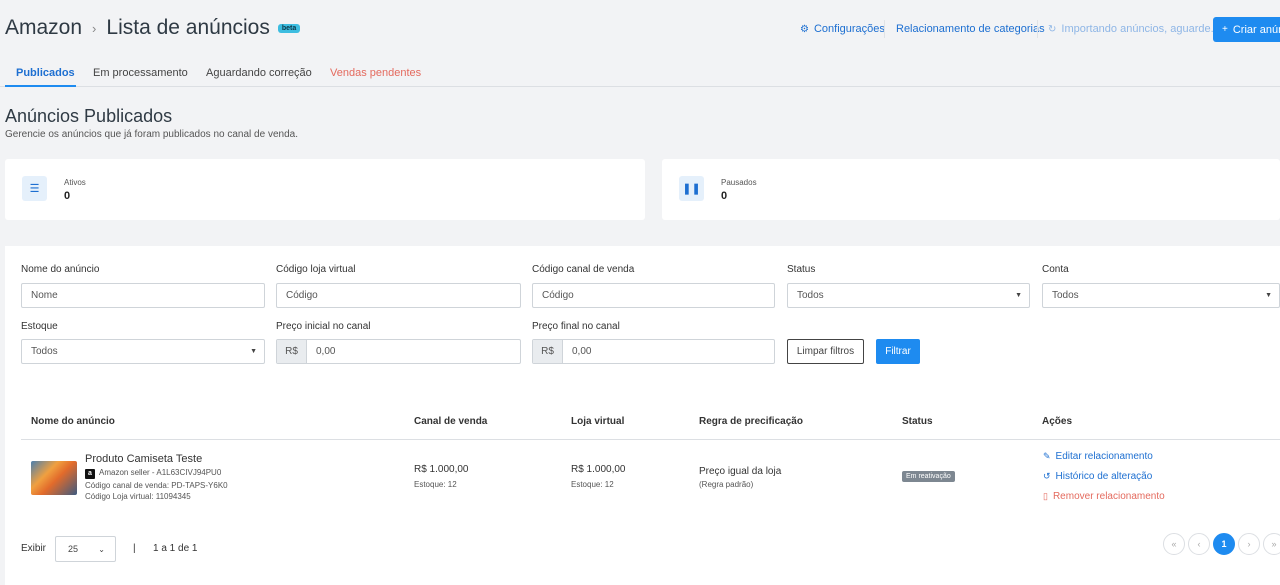 This screenshot has width=1280, height=585. What do you see at coordinates (576, 326) in the screenshot?
I see `filter-price-max-label: Preço final no canal` at bounding box center [576, 326].